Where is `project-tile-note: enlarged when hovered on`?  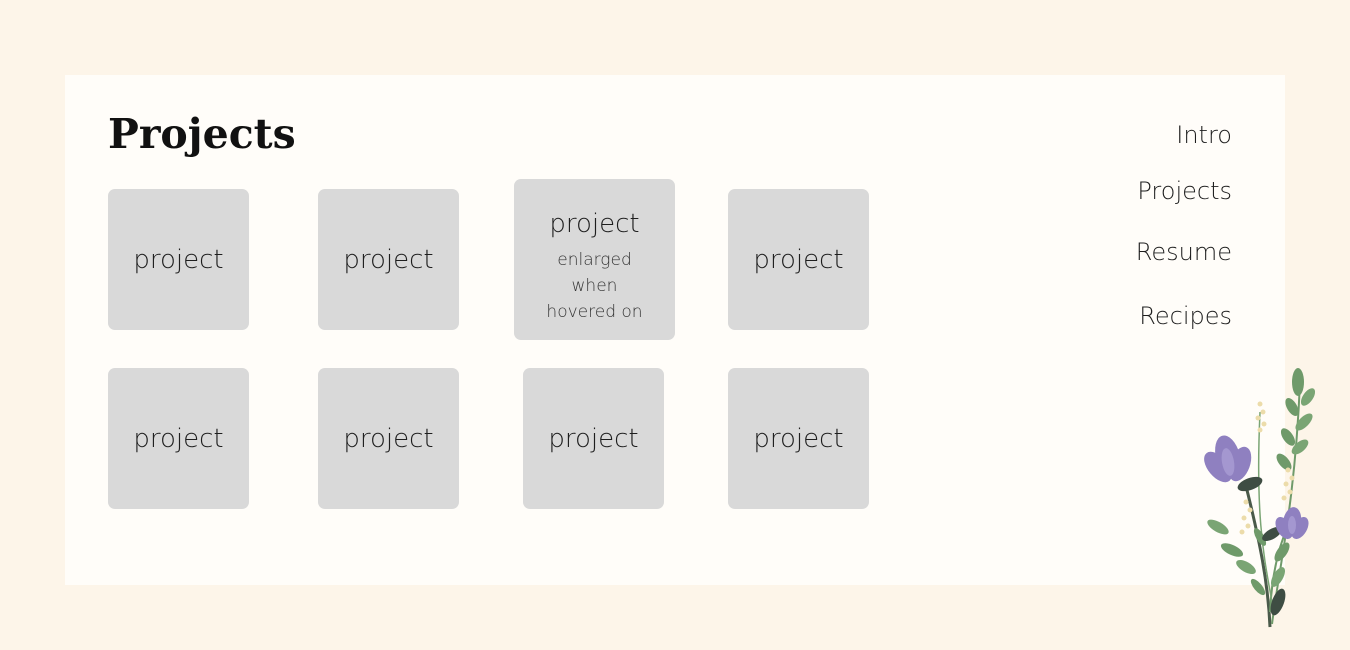 project-tile-note: enlarged when hovered on is located at coordinates (594, 286).